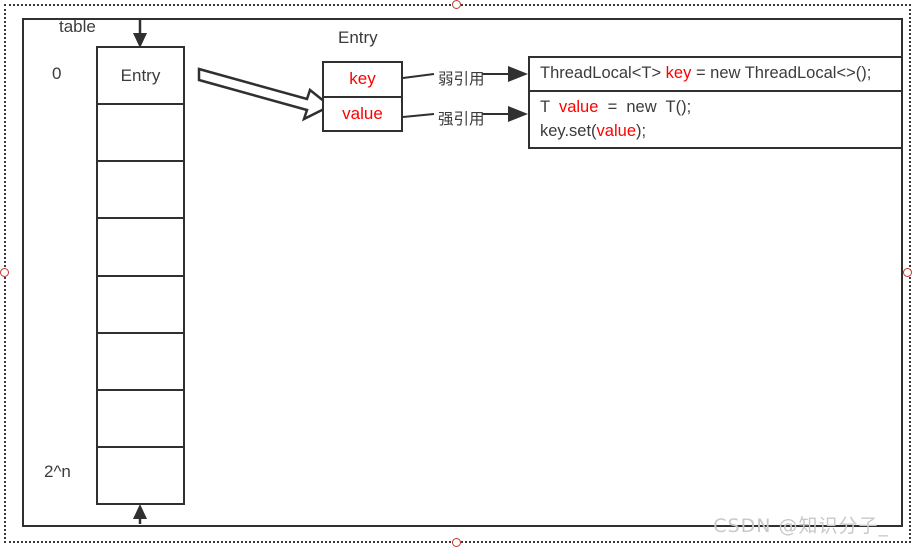  What do you see at coordinates (645, 107) in the screenshot?
I see `code-text: = new T();` at bounding box center [645, 107].